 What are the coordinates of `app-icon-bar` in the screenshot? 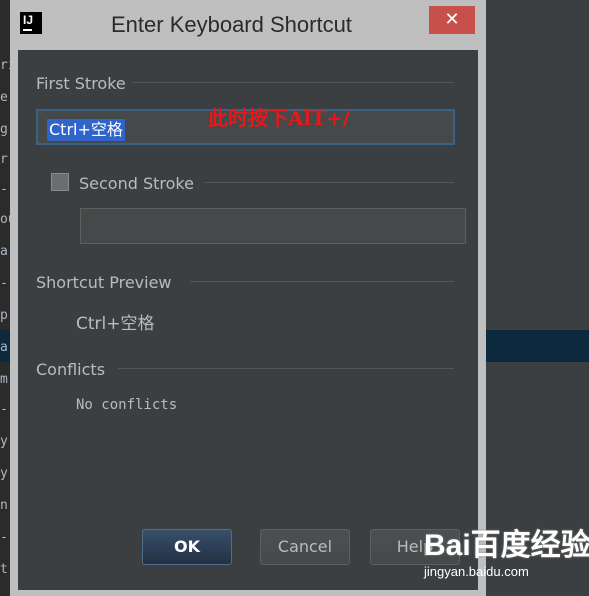 It's located at (27, 30).